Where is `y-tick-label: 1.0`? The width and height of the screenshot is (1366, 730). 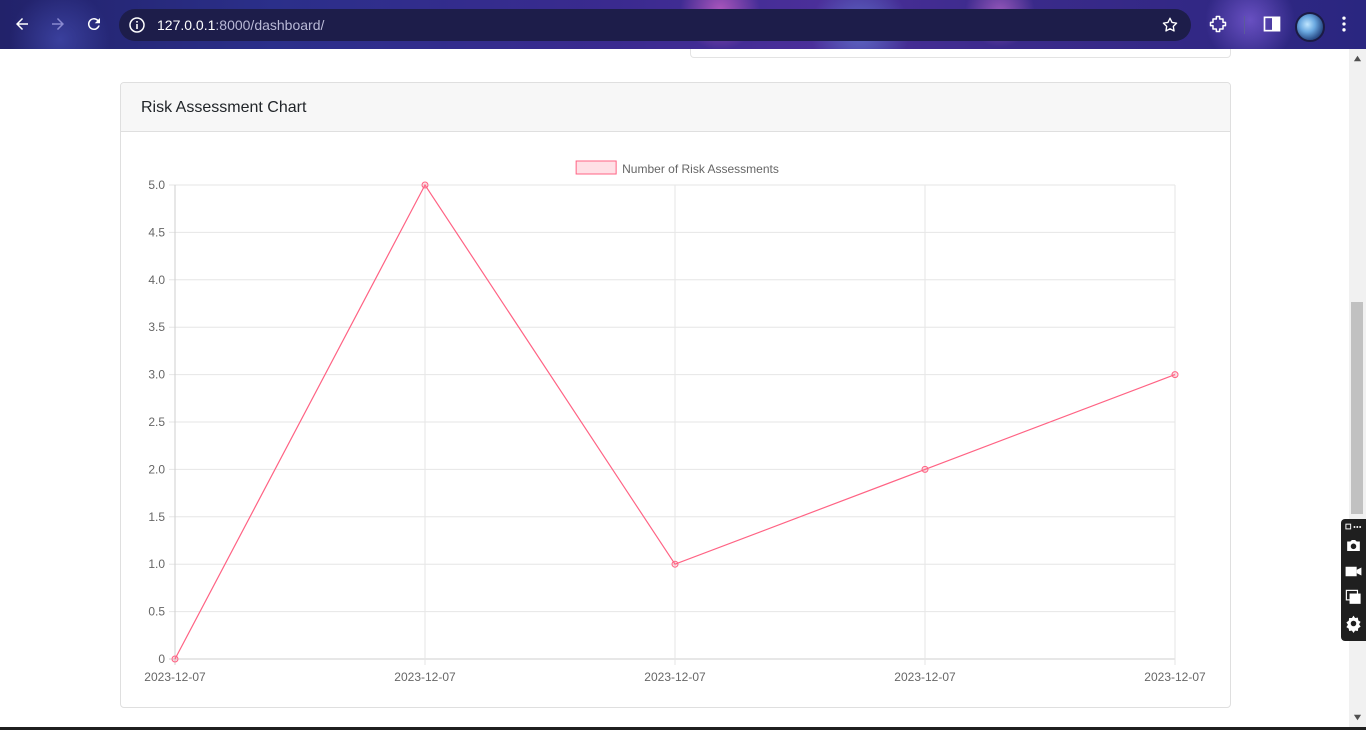 y-tick-label: 1.0 is located at coordinates (156, 564).